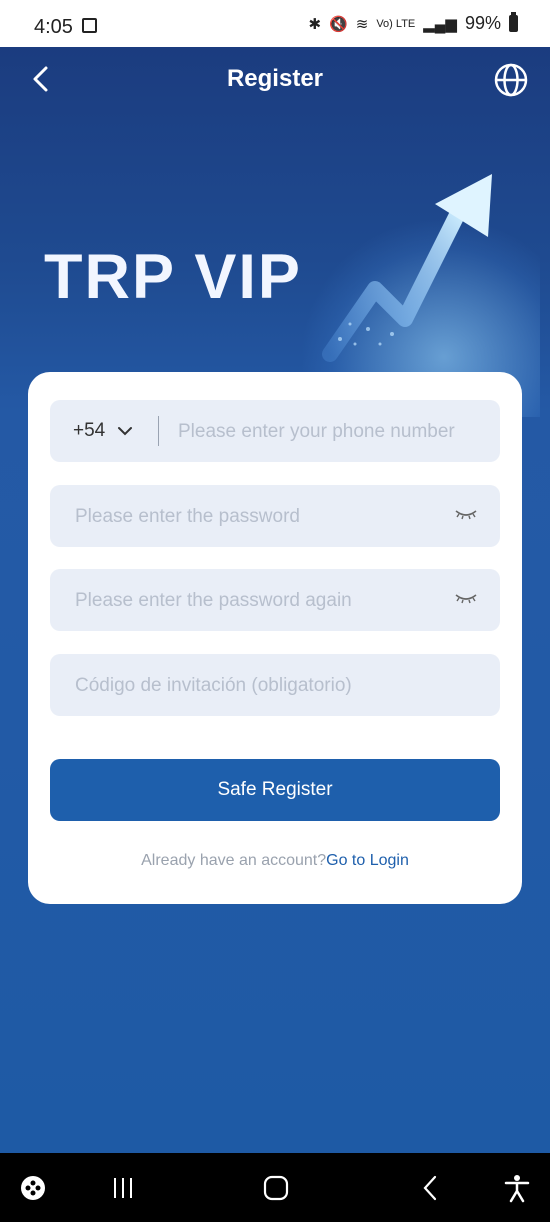 The height and width of the screenshot is (1222, 550). What do you see at coordinates (123, 1188) in the screenshot?
I see `recent-apps-icon` at bounding box center [123, 1188].